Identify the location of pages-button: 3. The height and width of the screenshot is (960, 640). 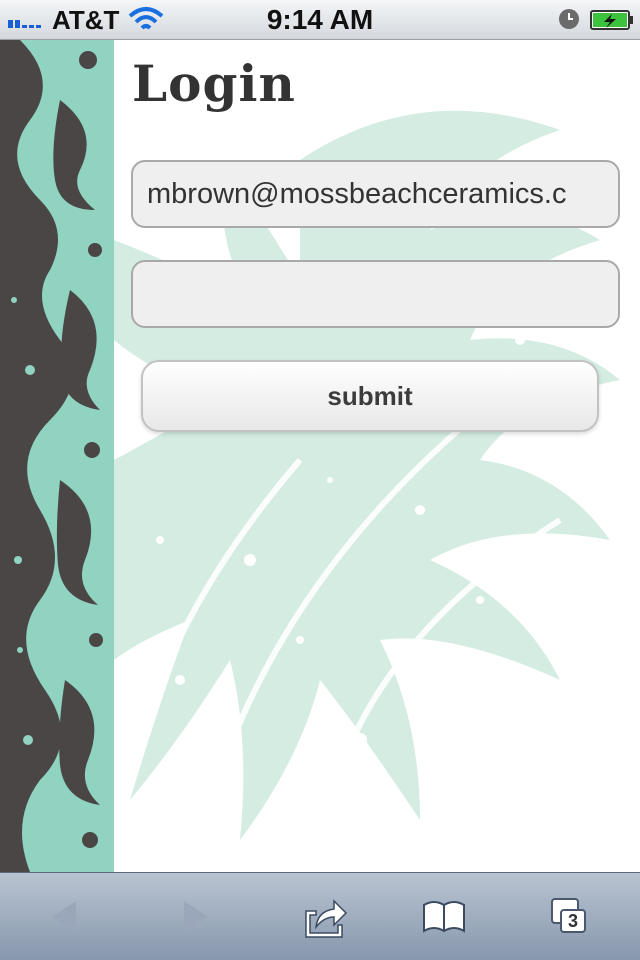
(572, 917).